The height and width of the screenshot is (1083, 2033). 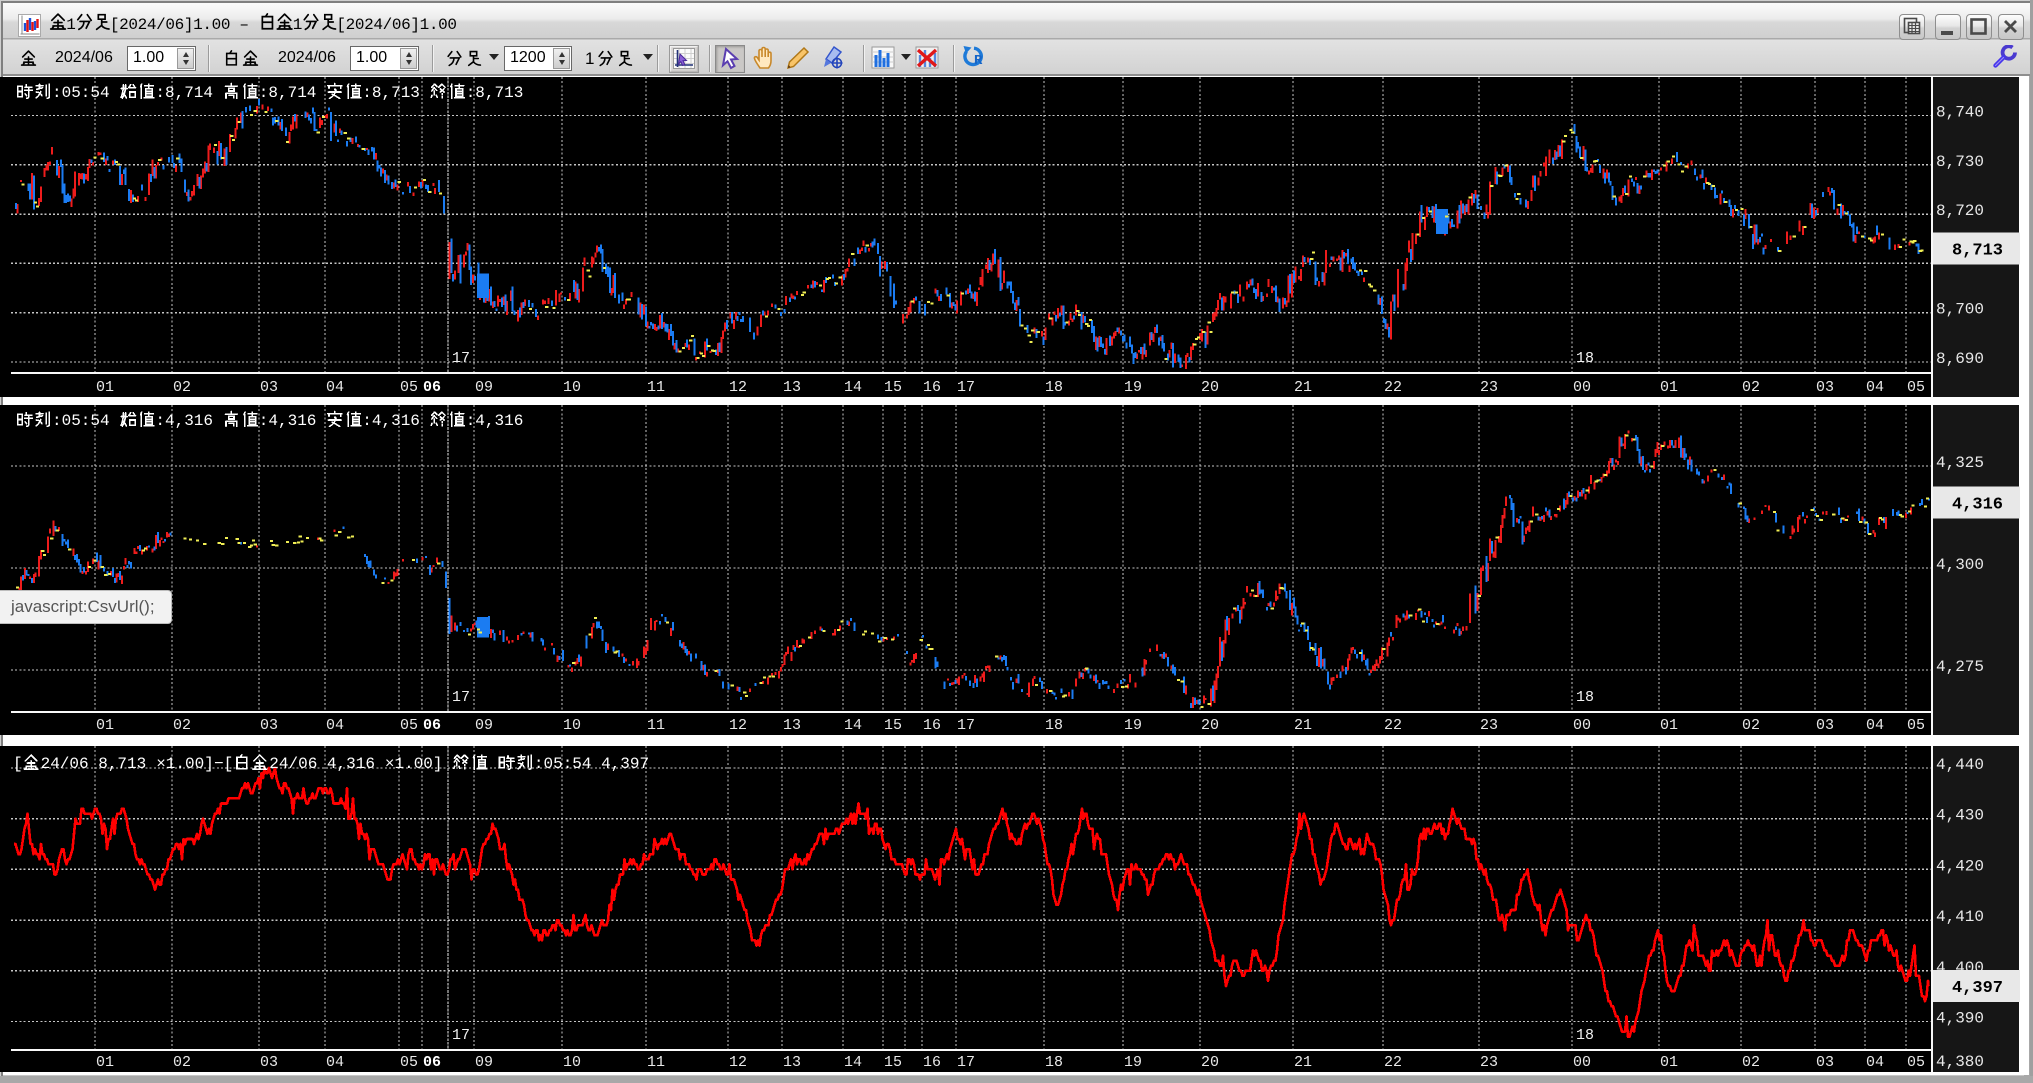 What do you see at coordinates (1960, 359) in the screenshot?
I see `svg-text: 8,690` at bounding box center [1960, 359].